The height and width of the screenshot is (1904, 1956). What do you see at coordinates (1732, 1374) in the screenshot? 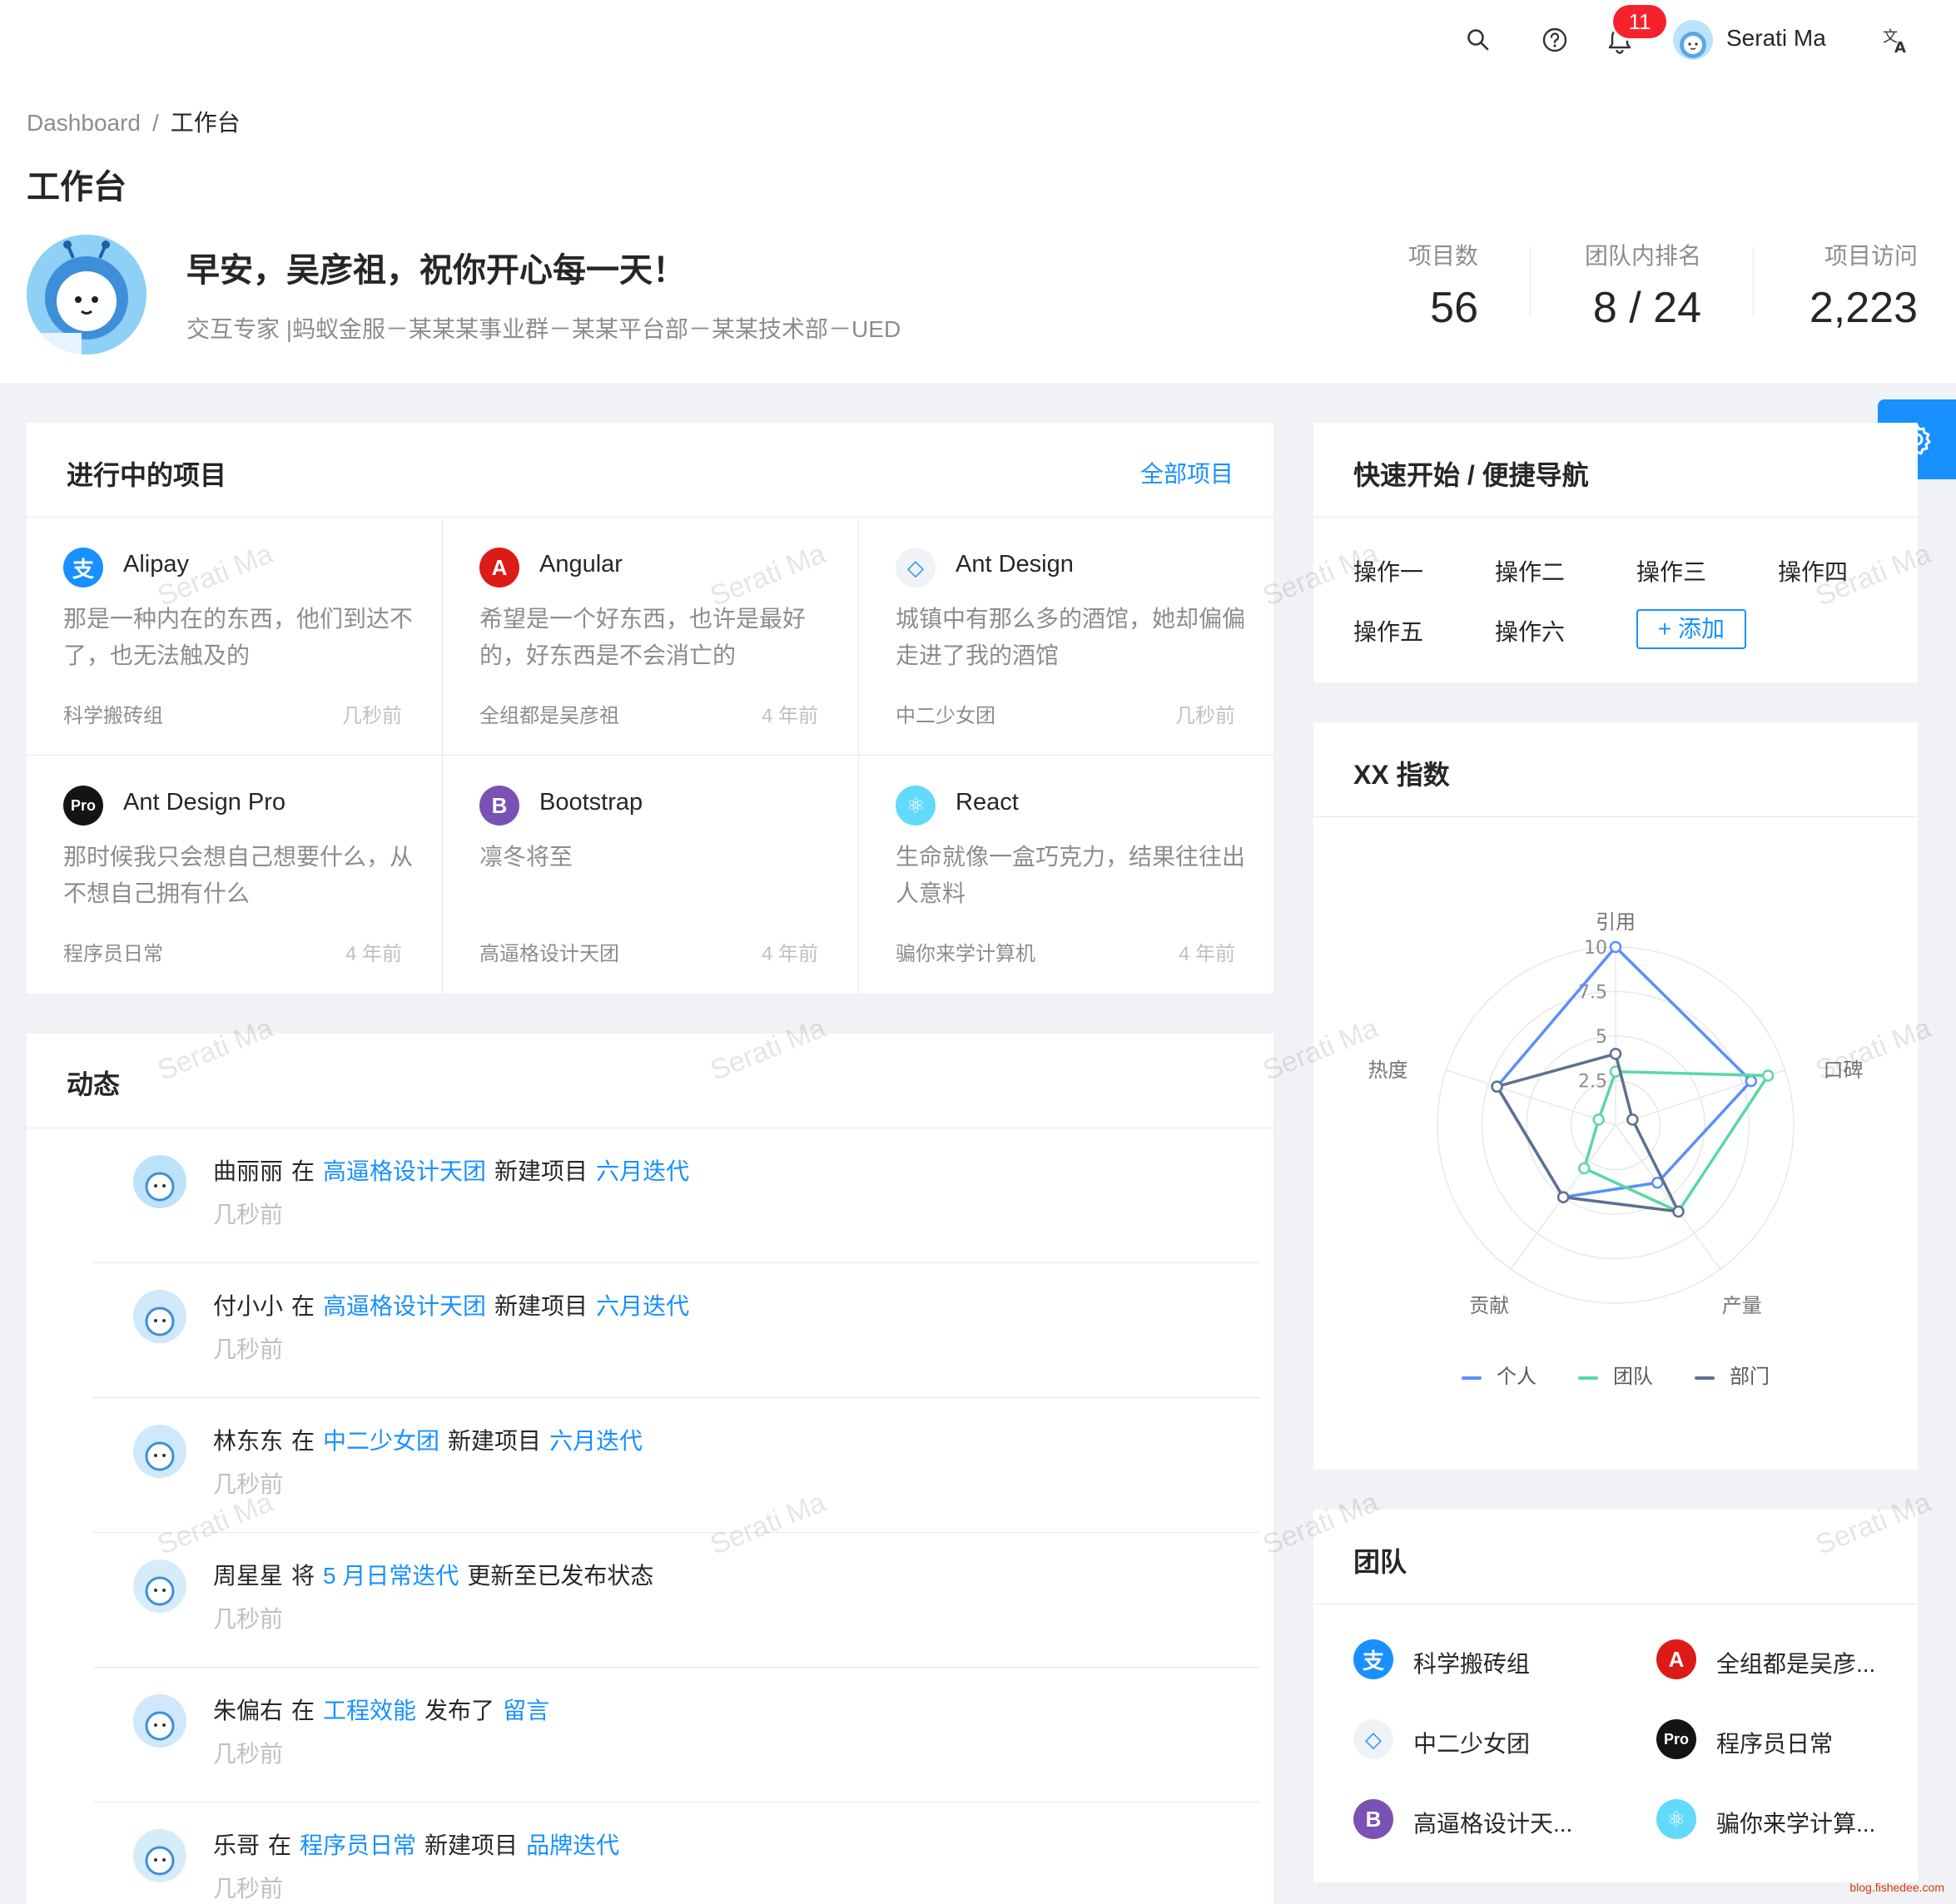
I see `legend-item-department: 部门` at bounding box center [1732, 1374].